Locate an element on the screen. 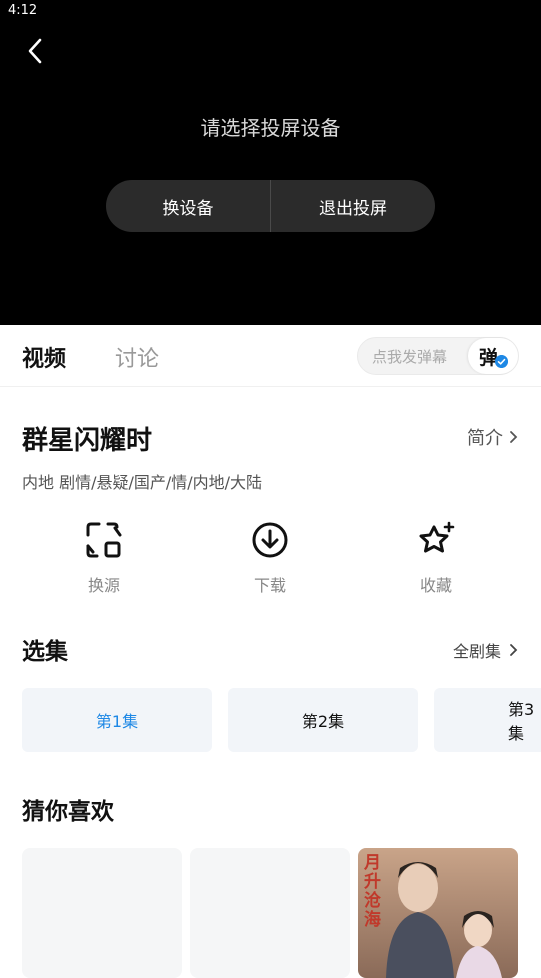 The height and width of the screenshot is (978, 541). favorite-button: 收藏 is located at coordinates (436, 558).